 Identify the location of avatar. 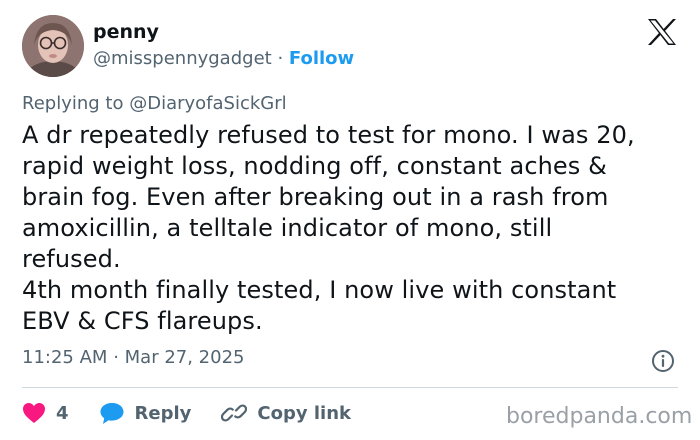
(53, 46).